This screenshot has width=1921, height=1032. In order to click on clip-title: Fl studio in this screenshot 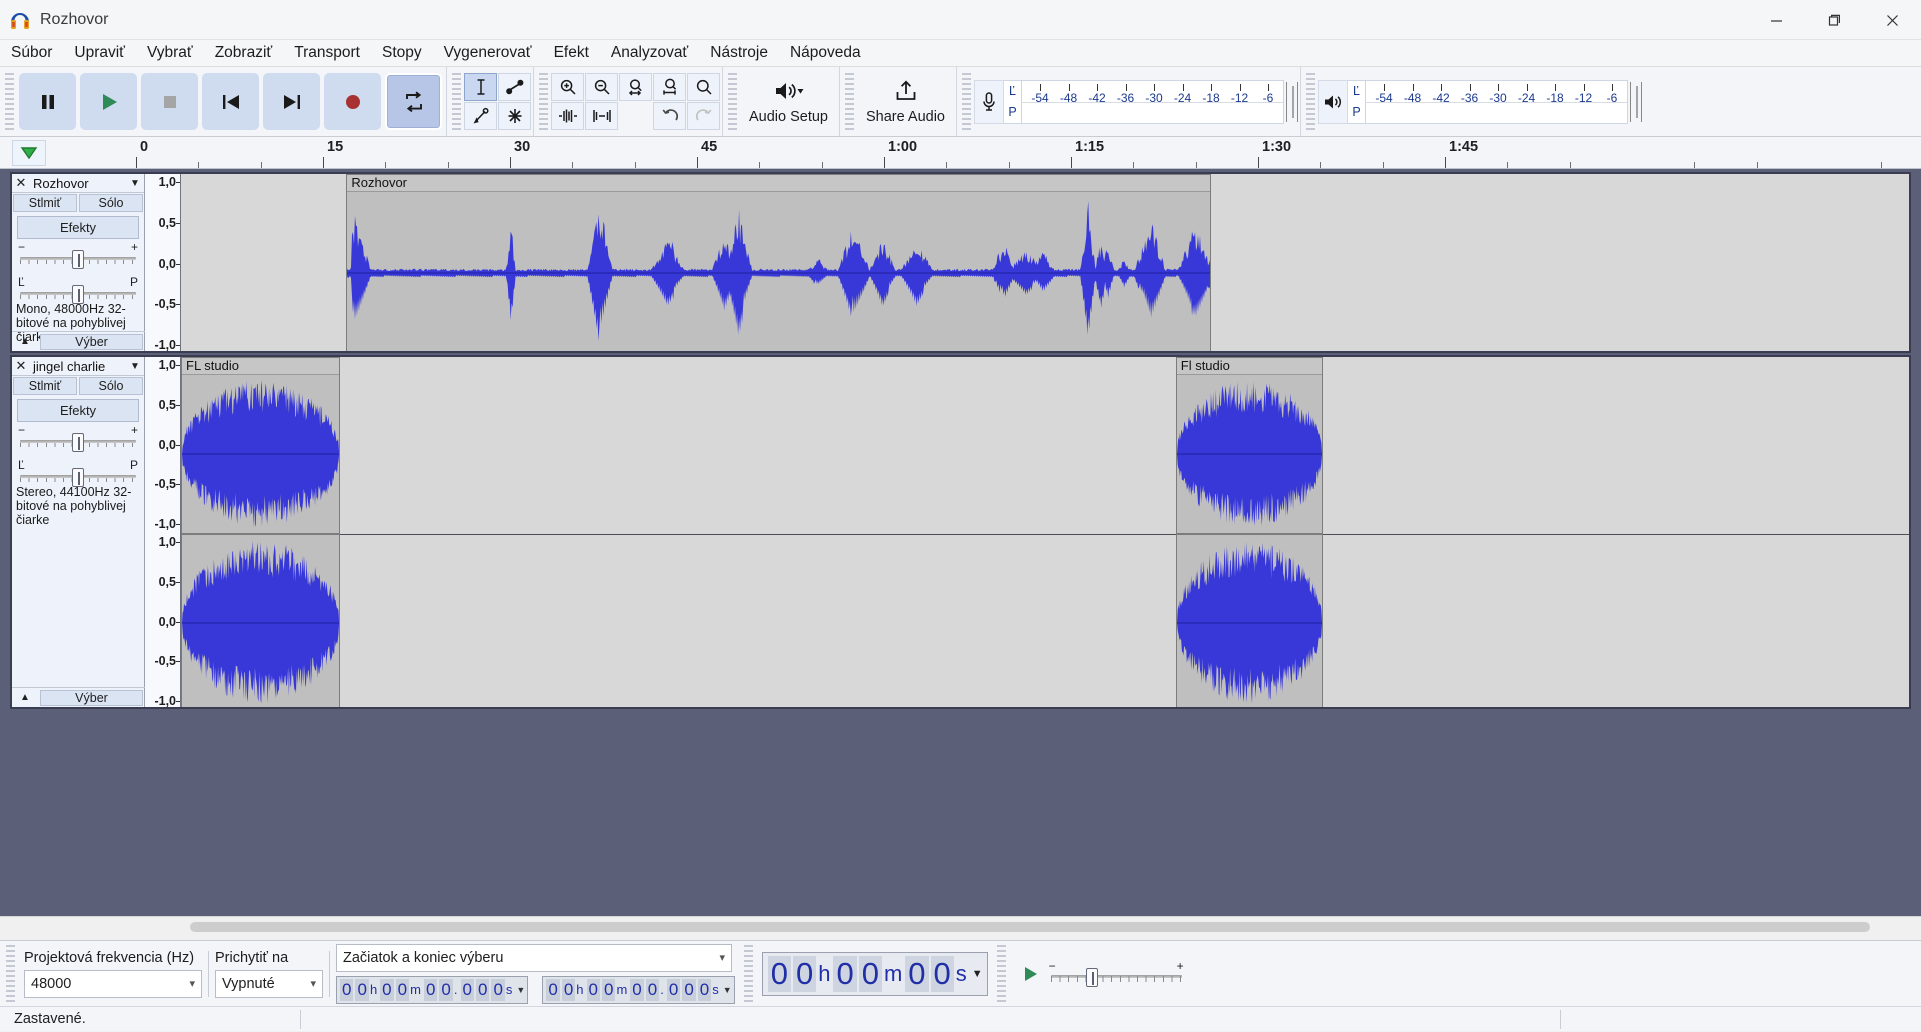, I will do `click(1249, 366)`.